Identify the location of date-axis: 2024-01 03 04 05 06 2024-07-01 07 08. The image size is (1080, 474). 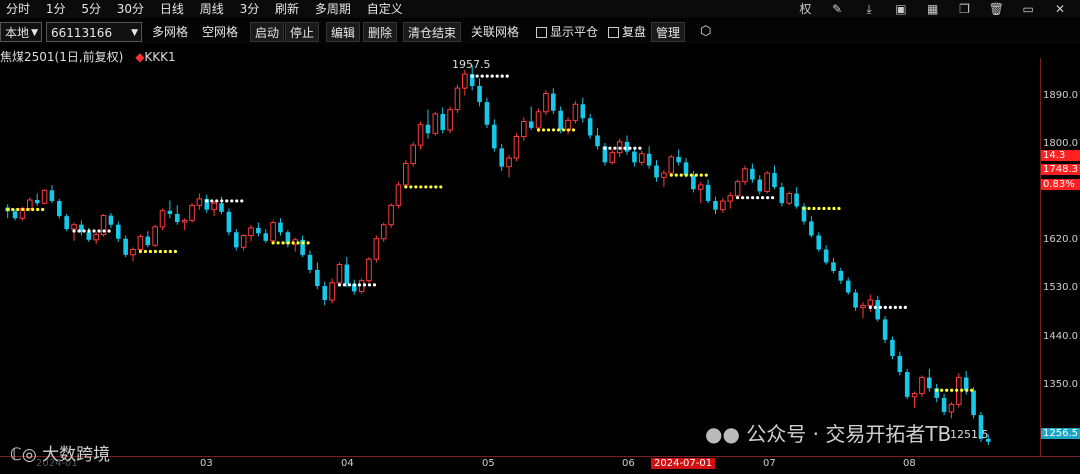
(540, 465).